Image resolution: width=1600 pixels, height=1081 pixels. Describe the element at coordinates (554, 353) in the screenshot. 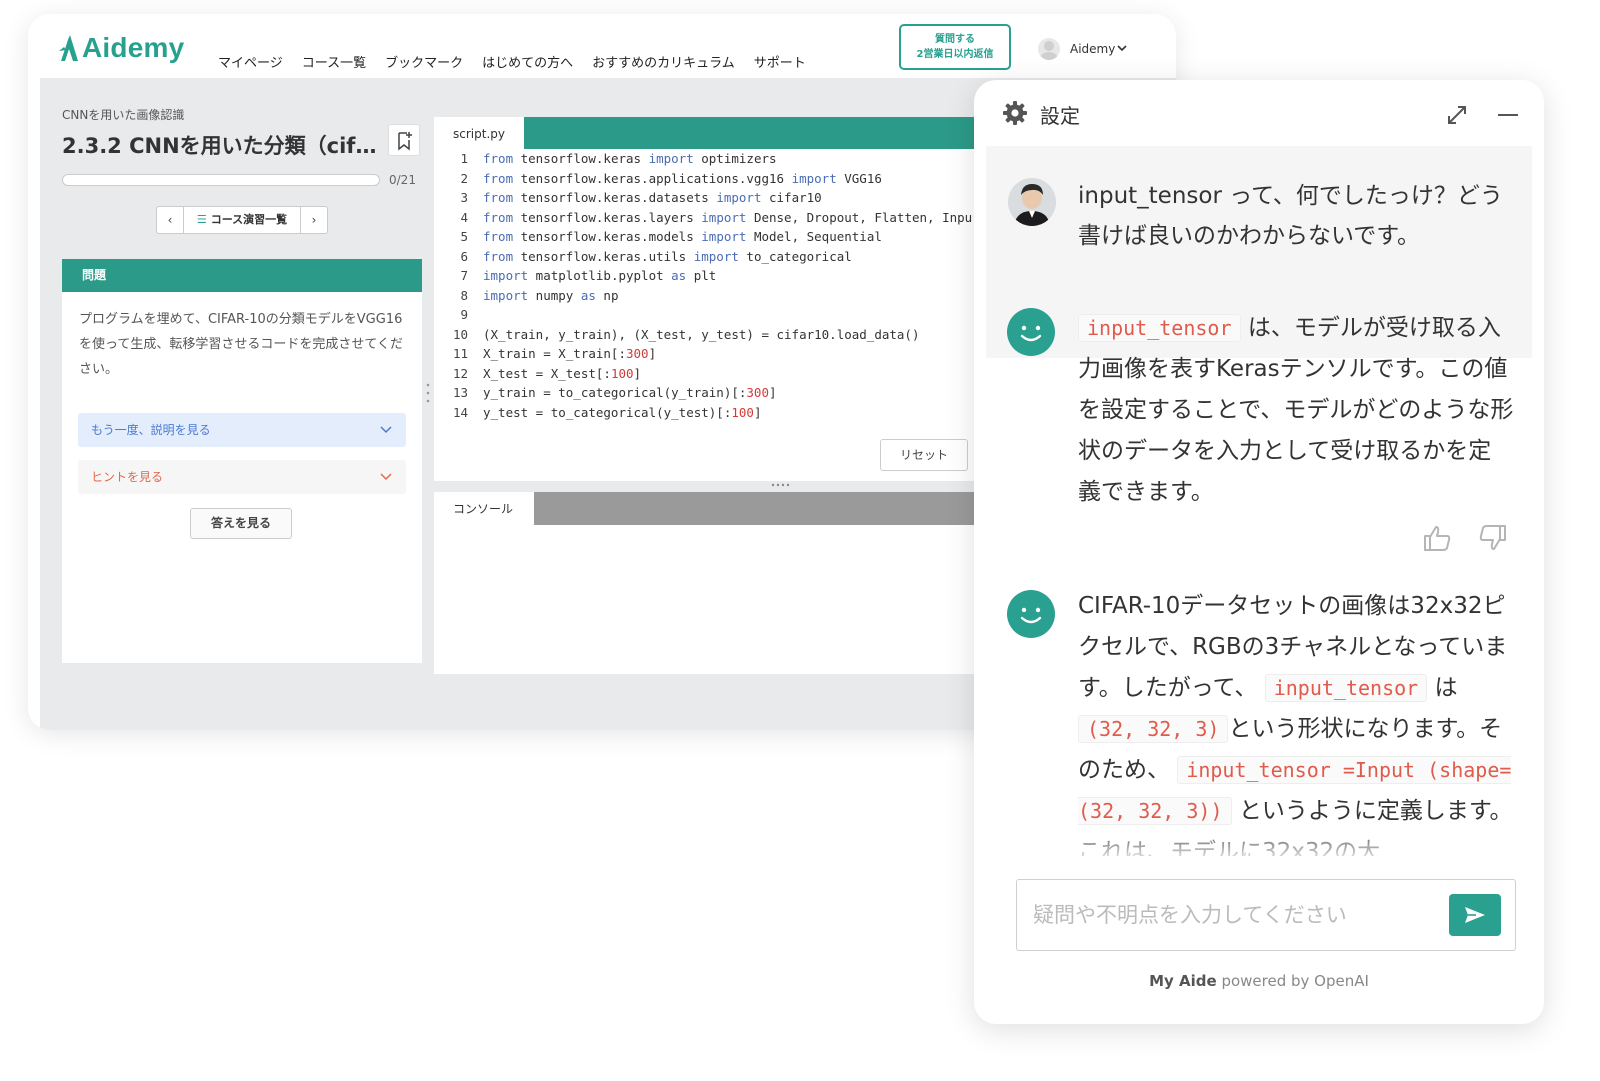

I see `code-token: X_train = X_train[:` at that location.